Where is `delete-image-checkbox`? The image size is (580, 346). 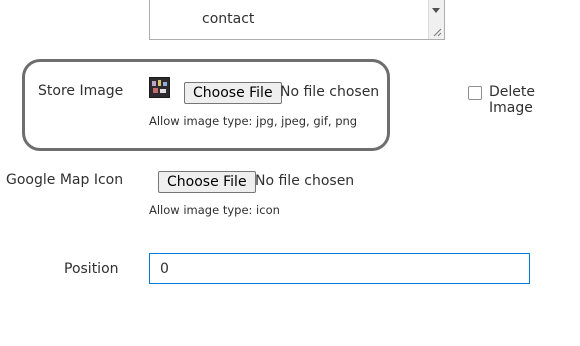 delete-image-checkbox is located at coordinates (475, 93).